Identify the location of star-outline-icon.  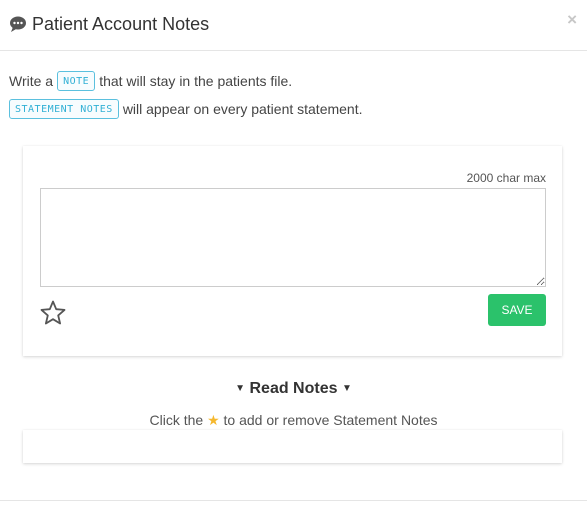
(53, 313).